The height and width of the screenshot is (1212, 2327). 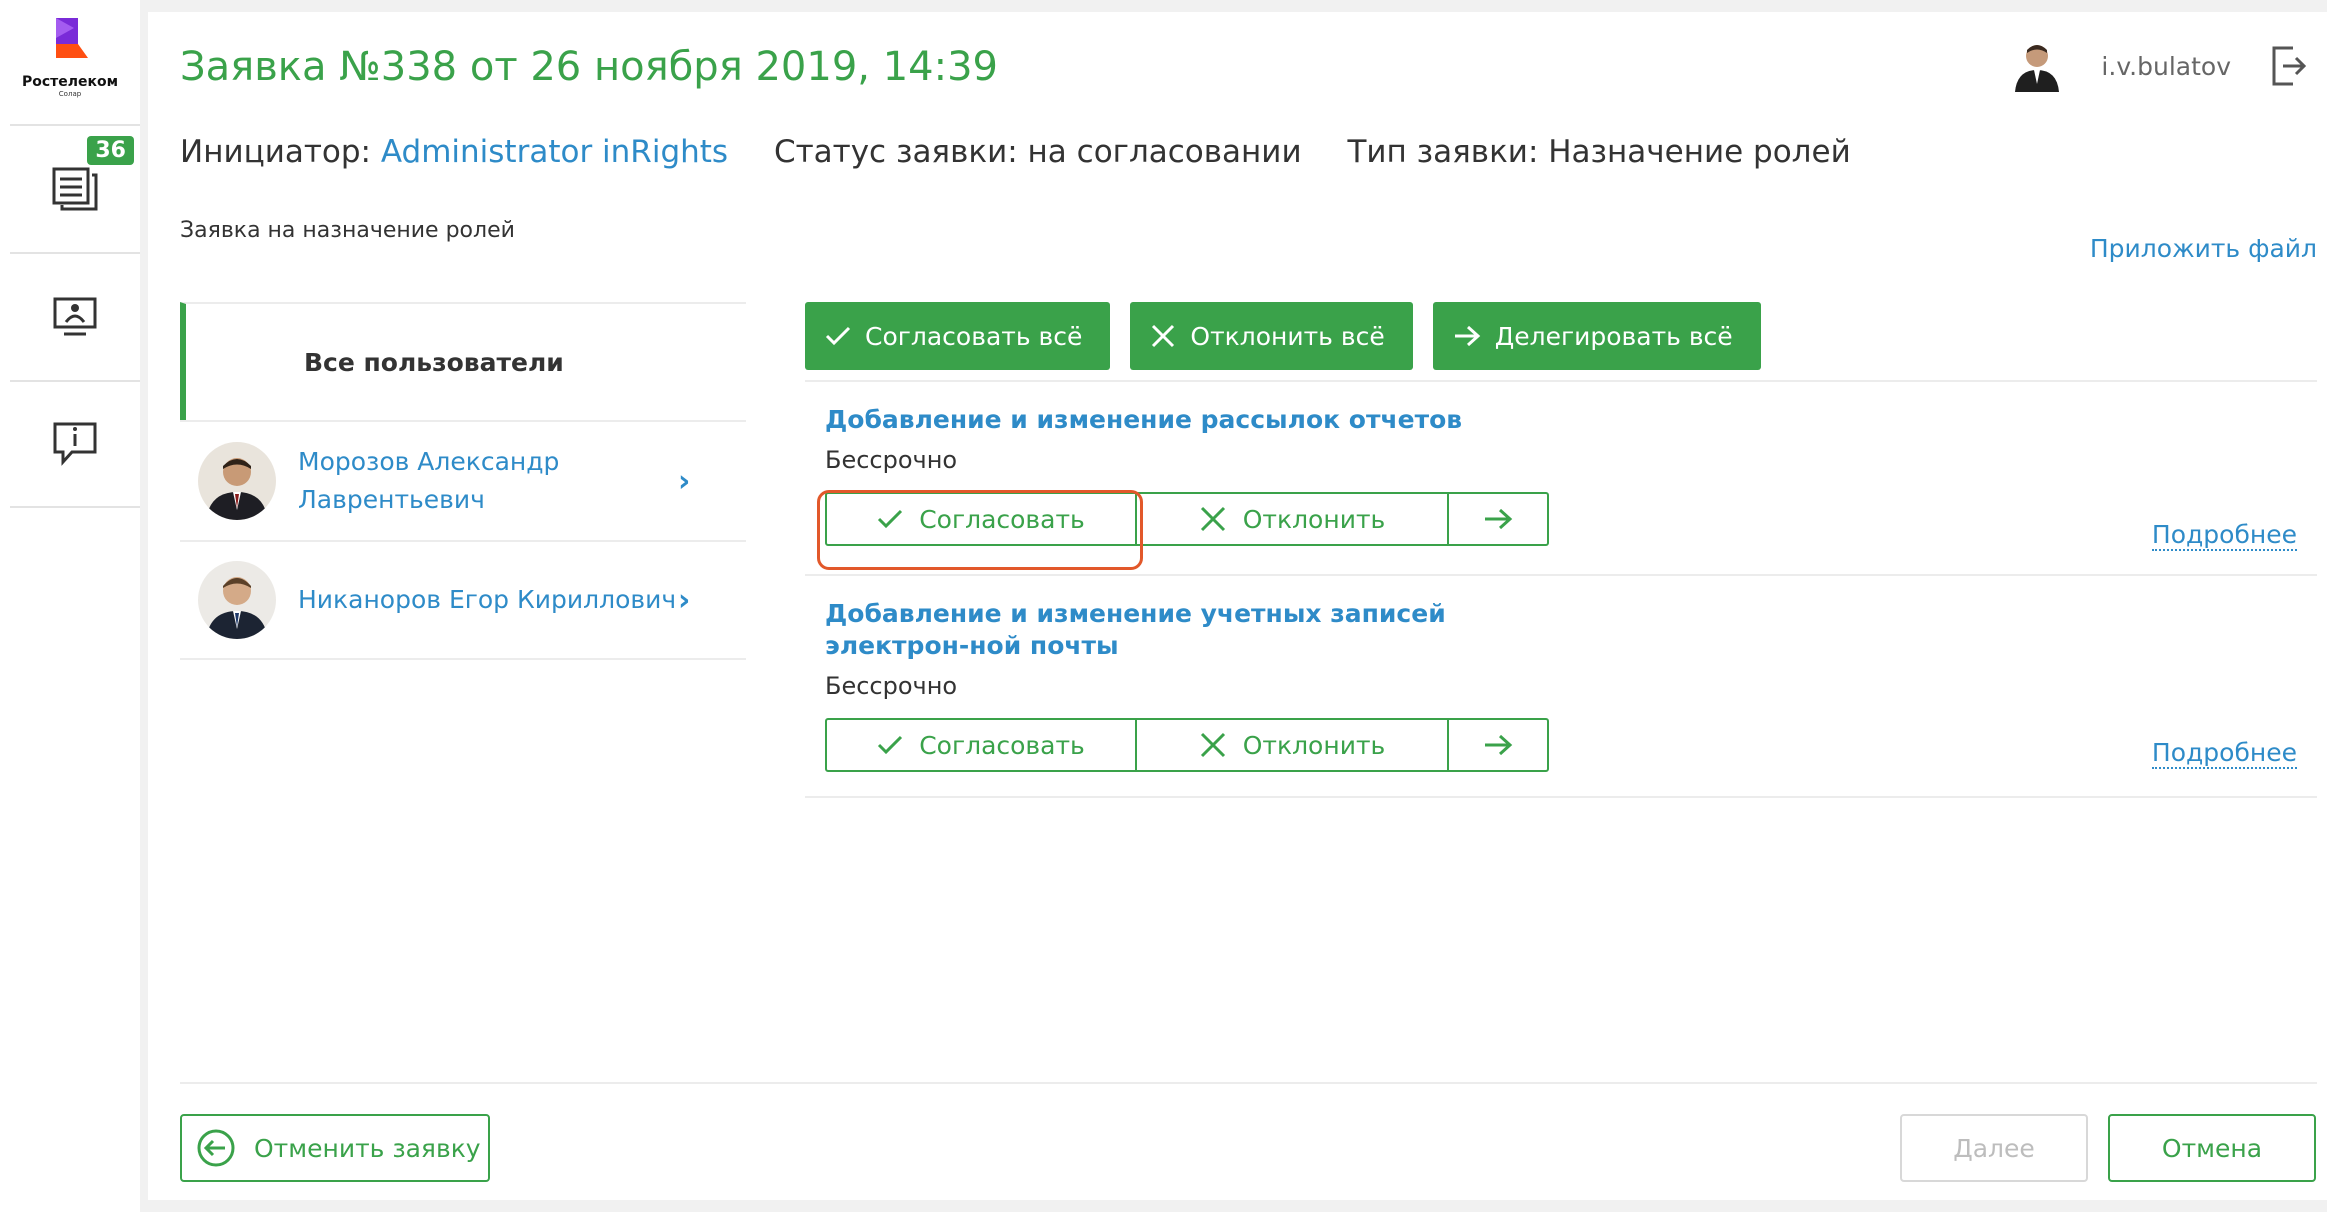 What do you see at coordinates (1185, 420) in the screenshot?
I see `role-title: Добавление и изменение рассылок отчетов` at bounding box center [1185, 420].